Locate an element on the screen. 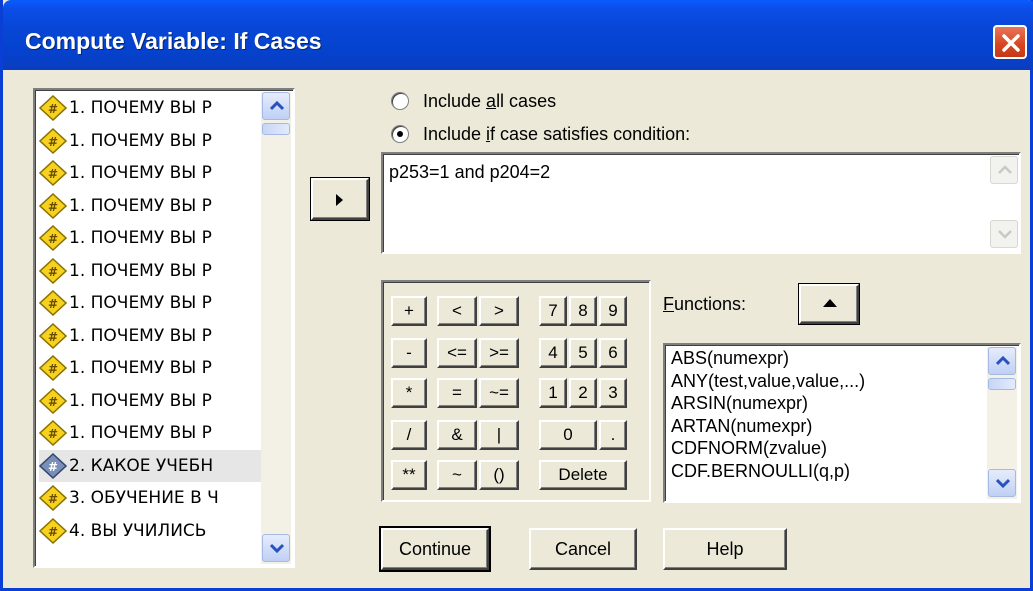 The image size is (1033, 591). include-if-option: Include if case satisfies condition: is located at coordinates (540, 134).